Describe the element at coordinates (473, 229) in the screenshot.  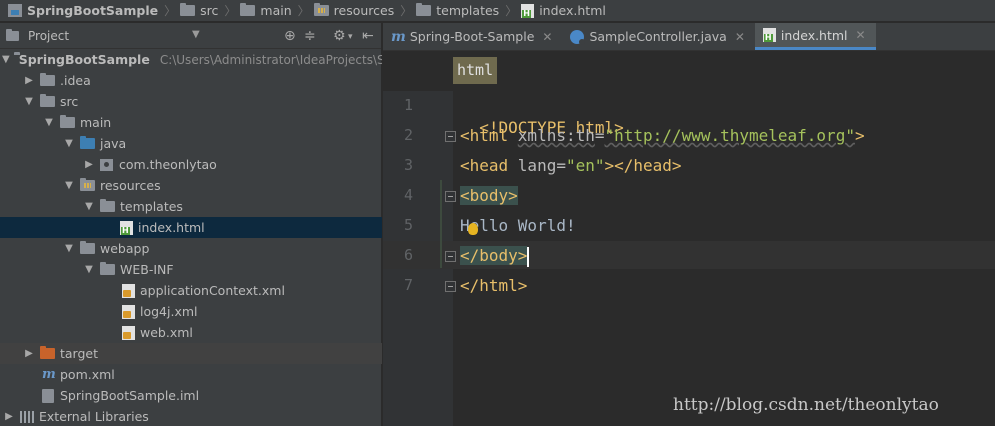
I see `lightbulb-icon` at that location.